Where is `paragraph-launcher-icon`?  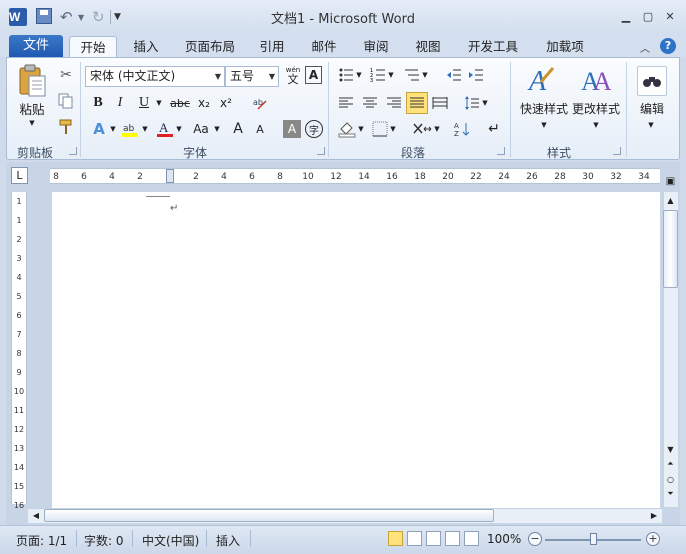 paragraph-launcher-icon is located at coordinates (501, 151).